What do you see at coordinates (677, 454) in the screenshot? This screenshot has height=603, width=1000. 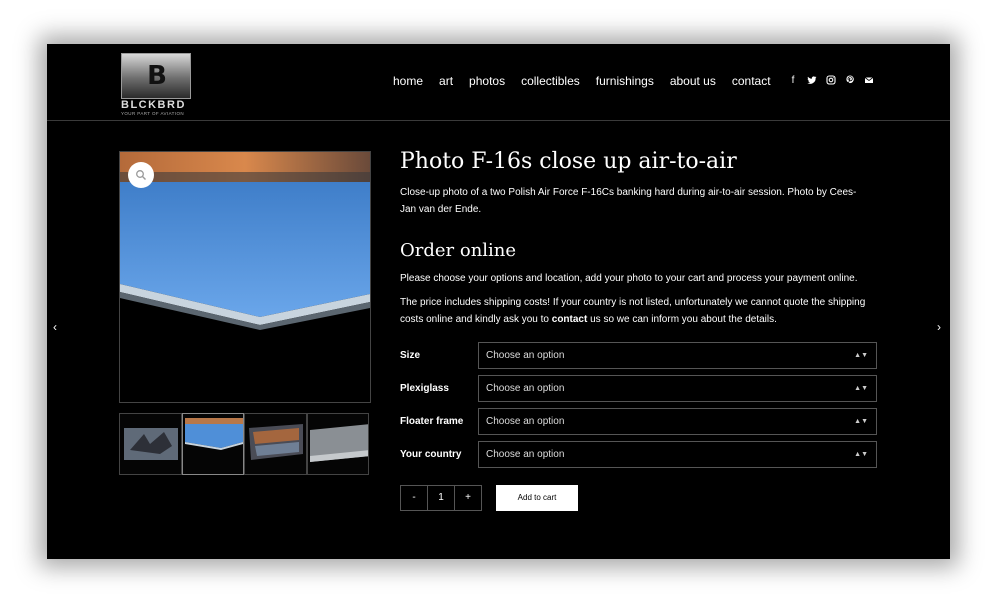 I see `country-select: Choose an option ▲▼` at bounding box center [677, 454].